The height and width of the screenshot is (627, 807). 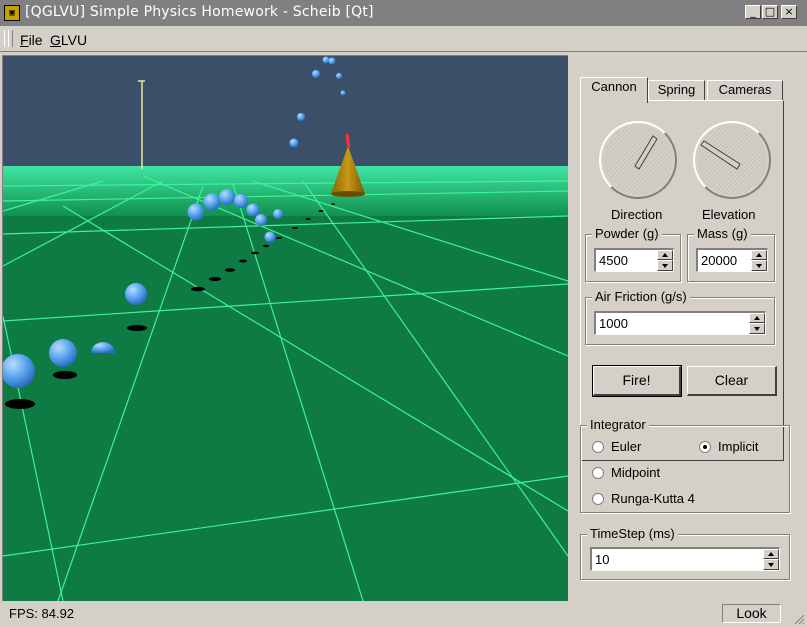 What do you see at coordinates (751, 613) in the screenshot?
I see `camera-mode-indicator: Look` at bounding box center [751, 613].